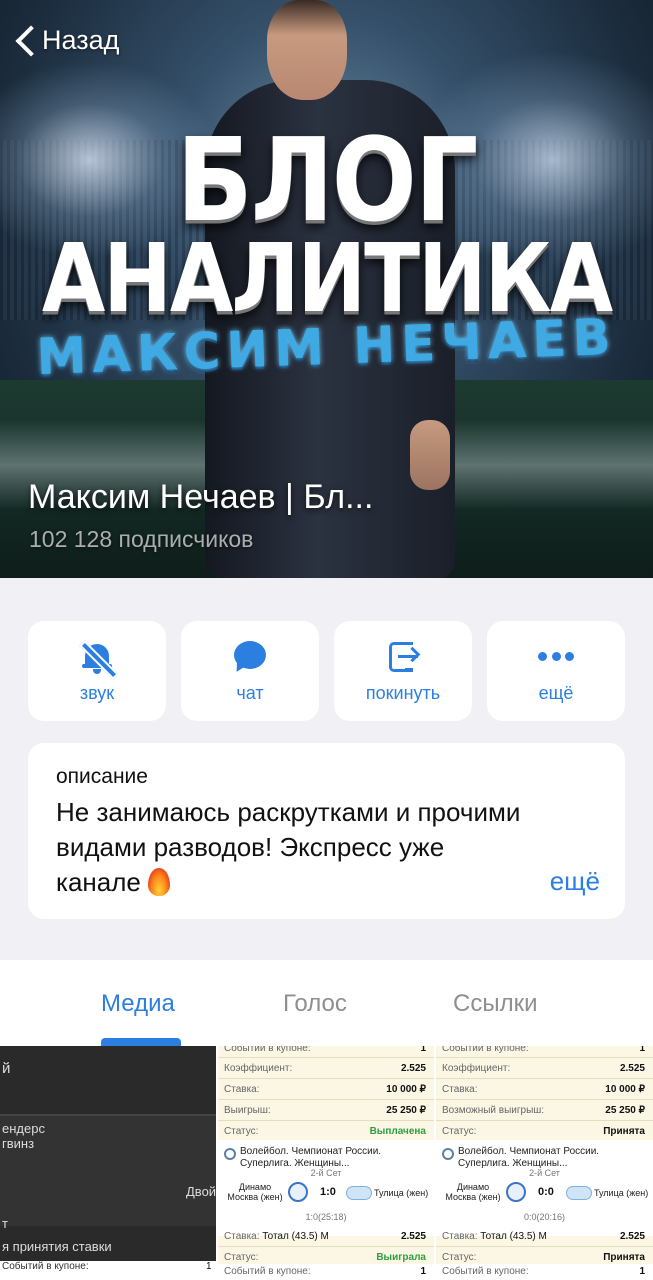  Describe the element at coordinates (24, 40) in the screenshot. I see `chevron-left-icon` at that location.